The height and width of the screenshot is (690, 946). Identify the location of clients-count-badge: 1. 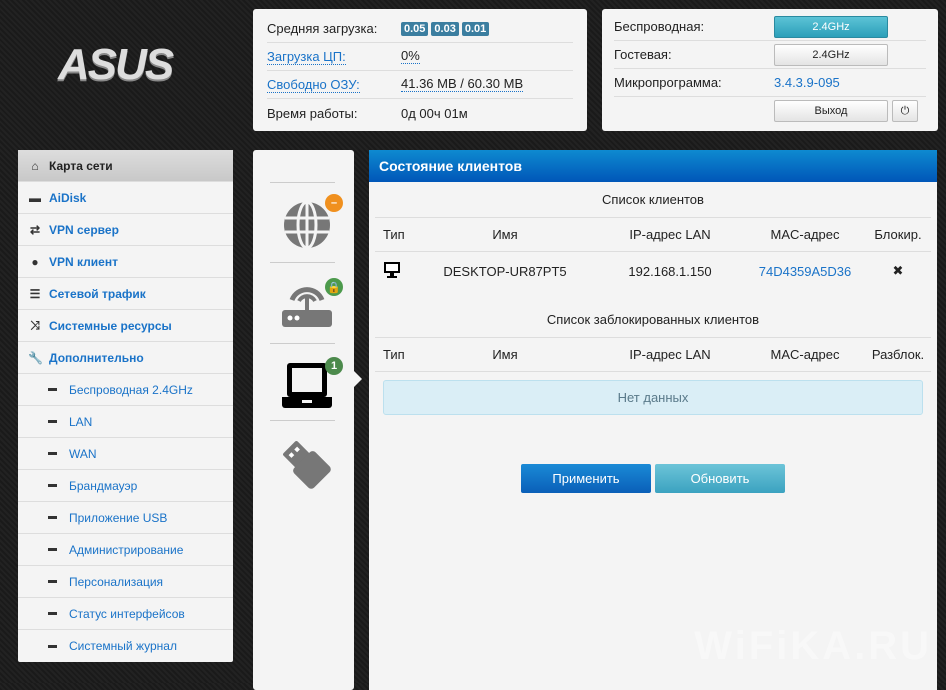
(334, 366).